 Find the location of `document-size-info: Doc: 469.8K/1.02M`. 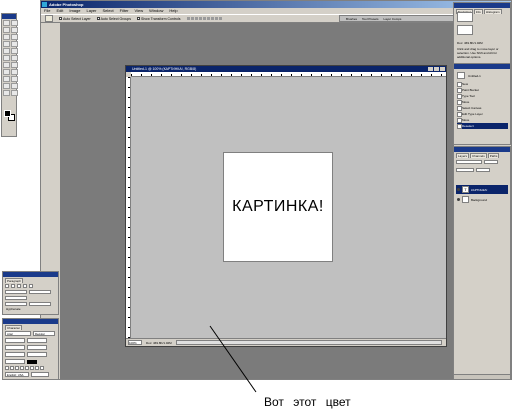

document-size-info: Doc: 469.8K/1.02M is located at coordinates (159, 343).